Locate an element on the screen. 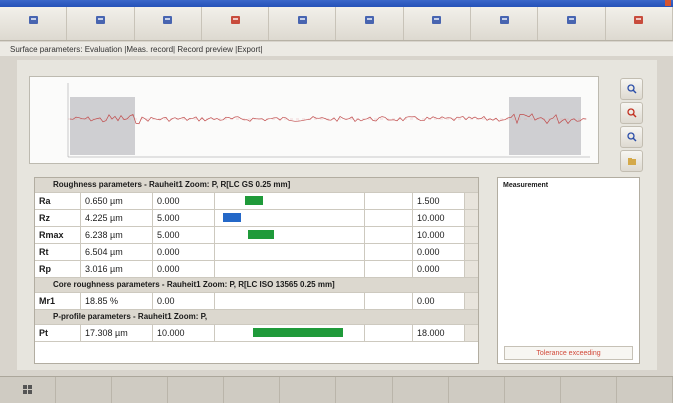 The height and width of the screenshot is (403, 673). window-titlebar is located at coordinates (336, 3).